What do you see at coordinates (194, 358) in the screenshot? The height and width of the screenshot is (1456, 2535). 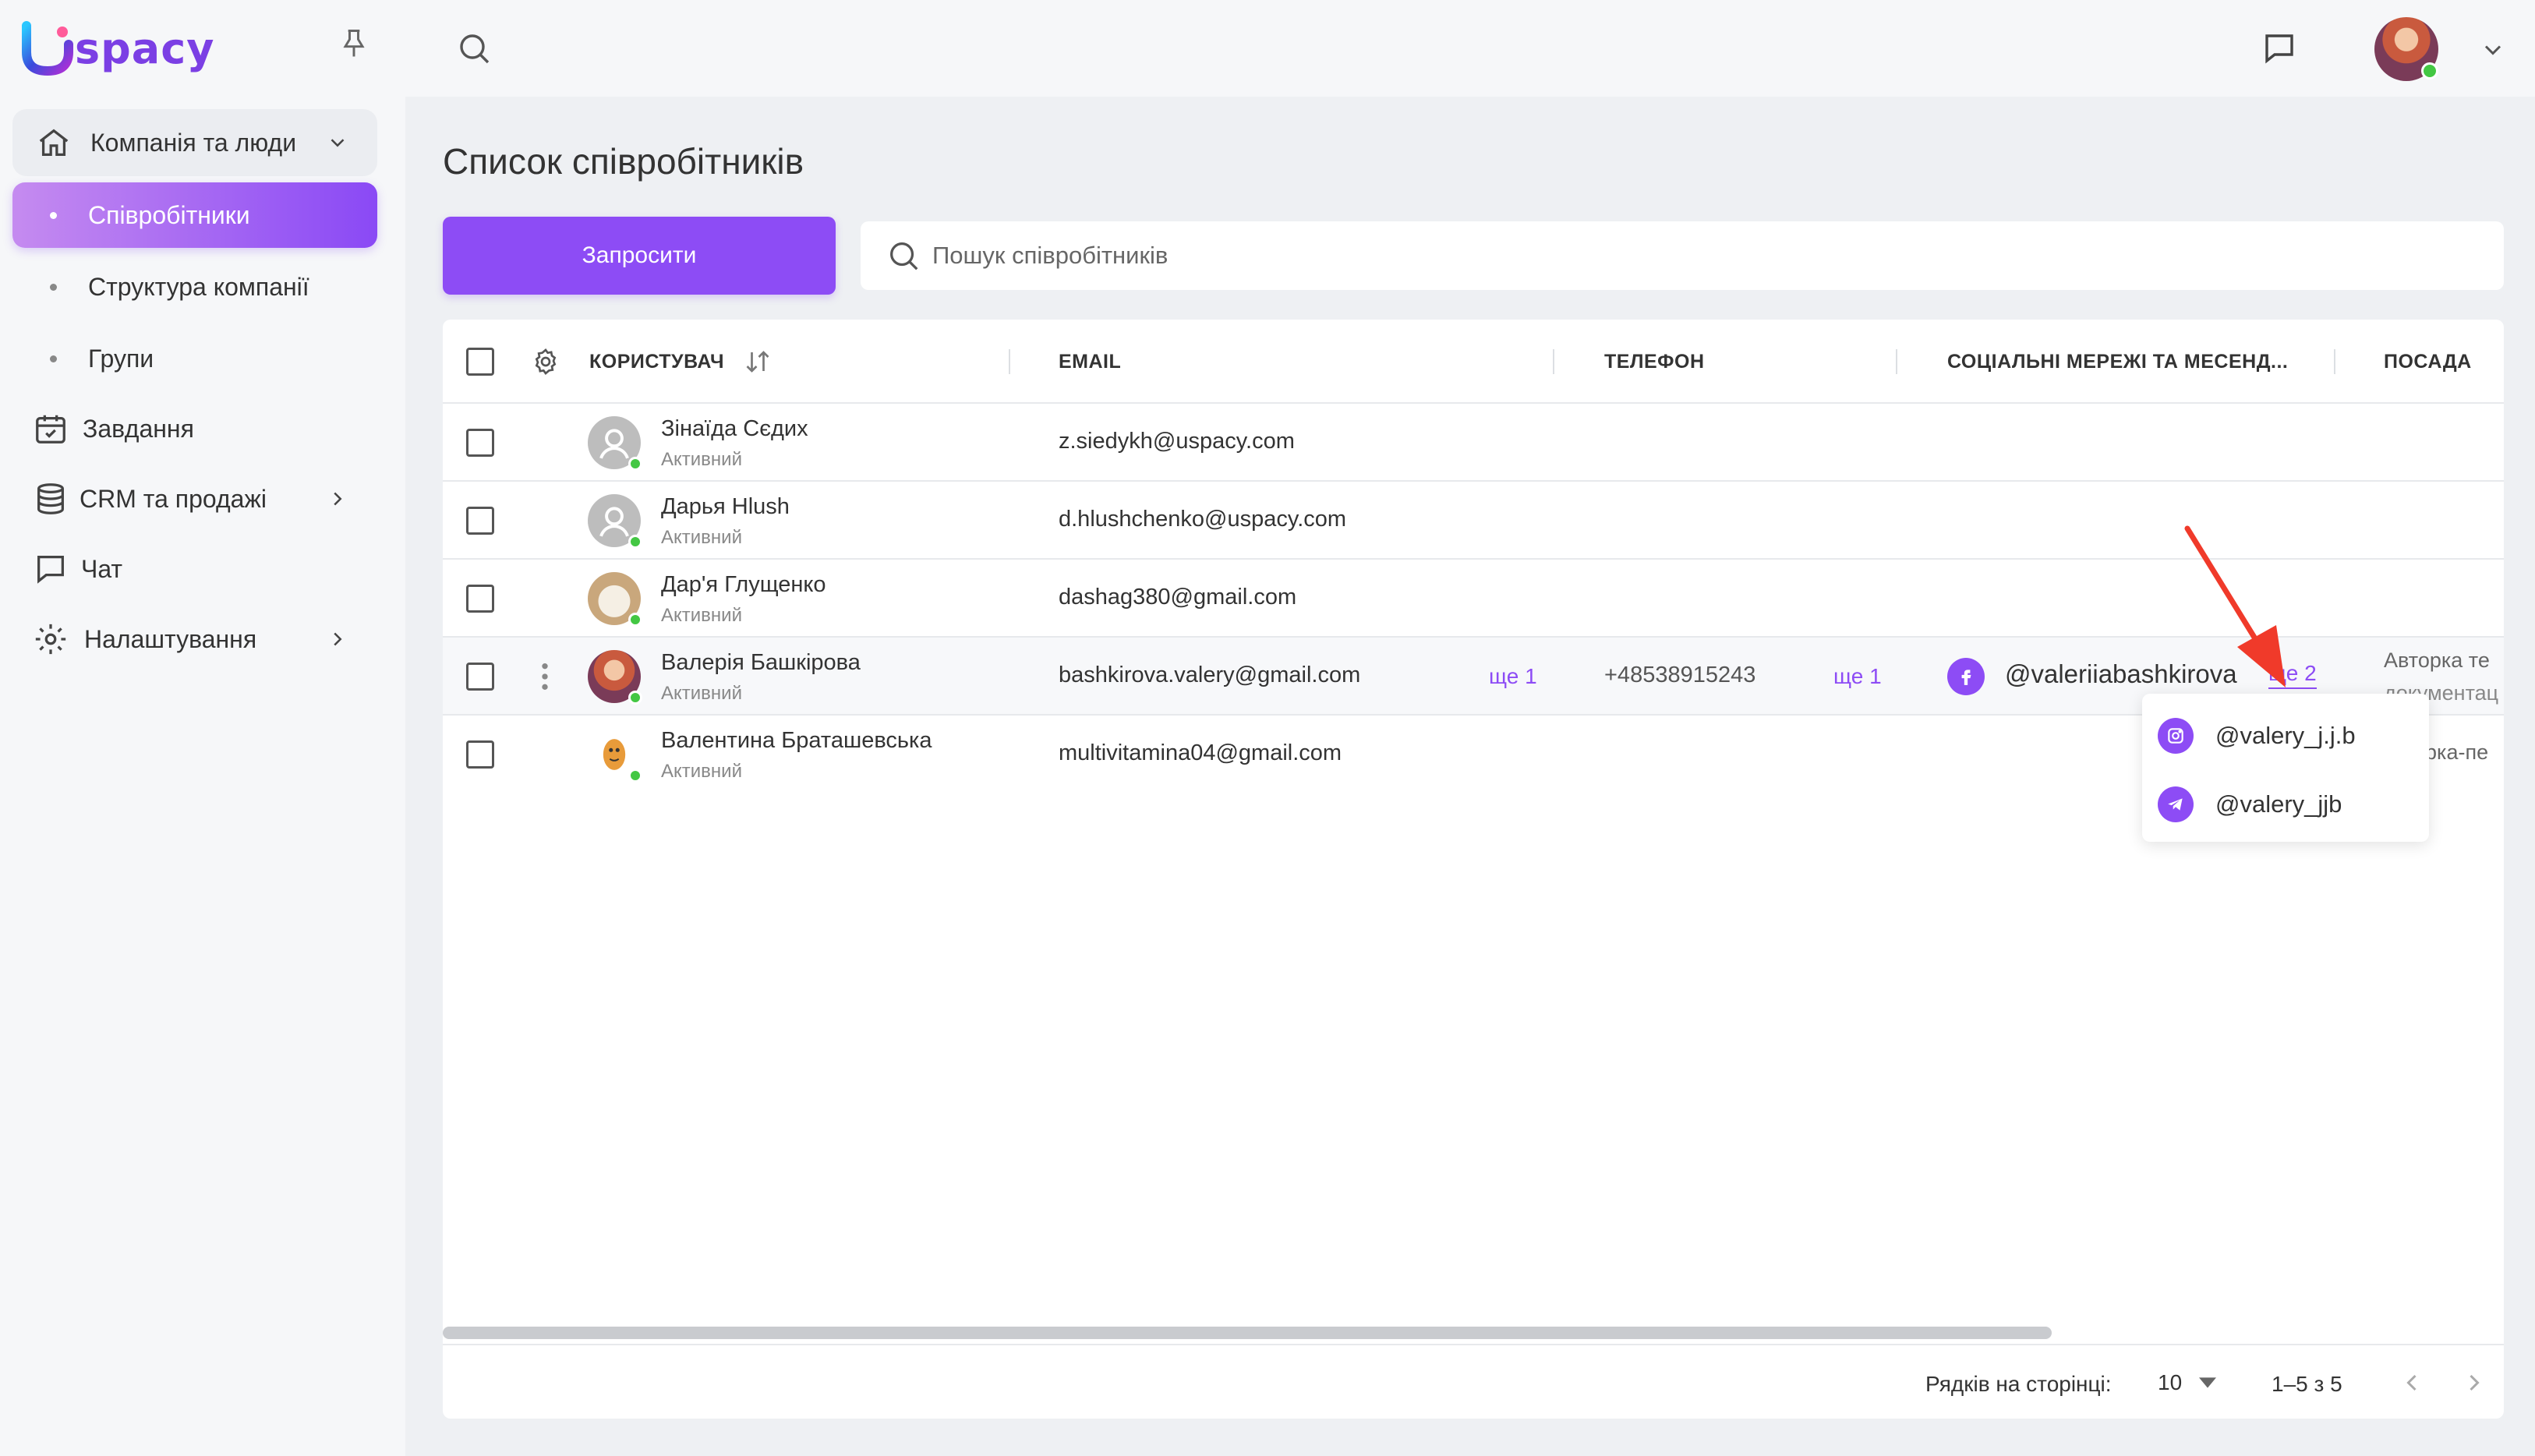 I see `sidebar-item-groups: Групи` at bounding box center [194, 358].